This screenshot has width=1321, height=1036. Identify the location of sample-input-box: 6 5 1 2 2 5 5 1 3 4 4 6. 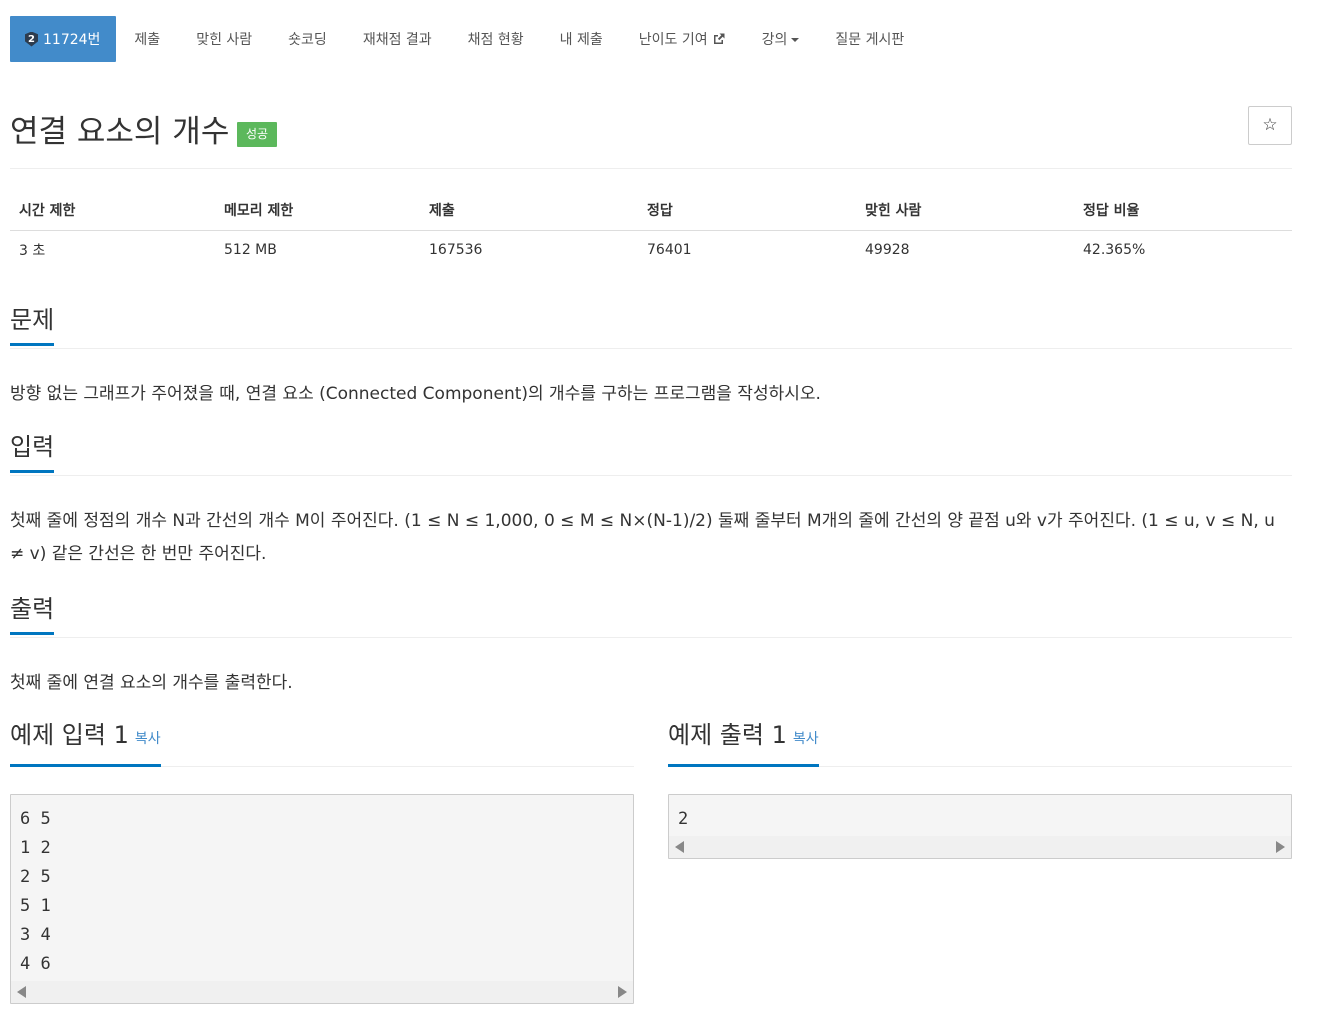
(322, 899).